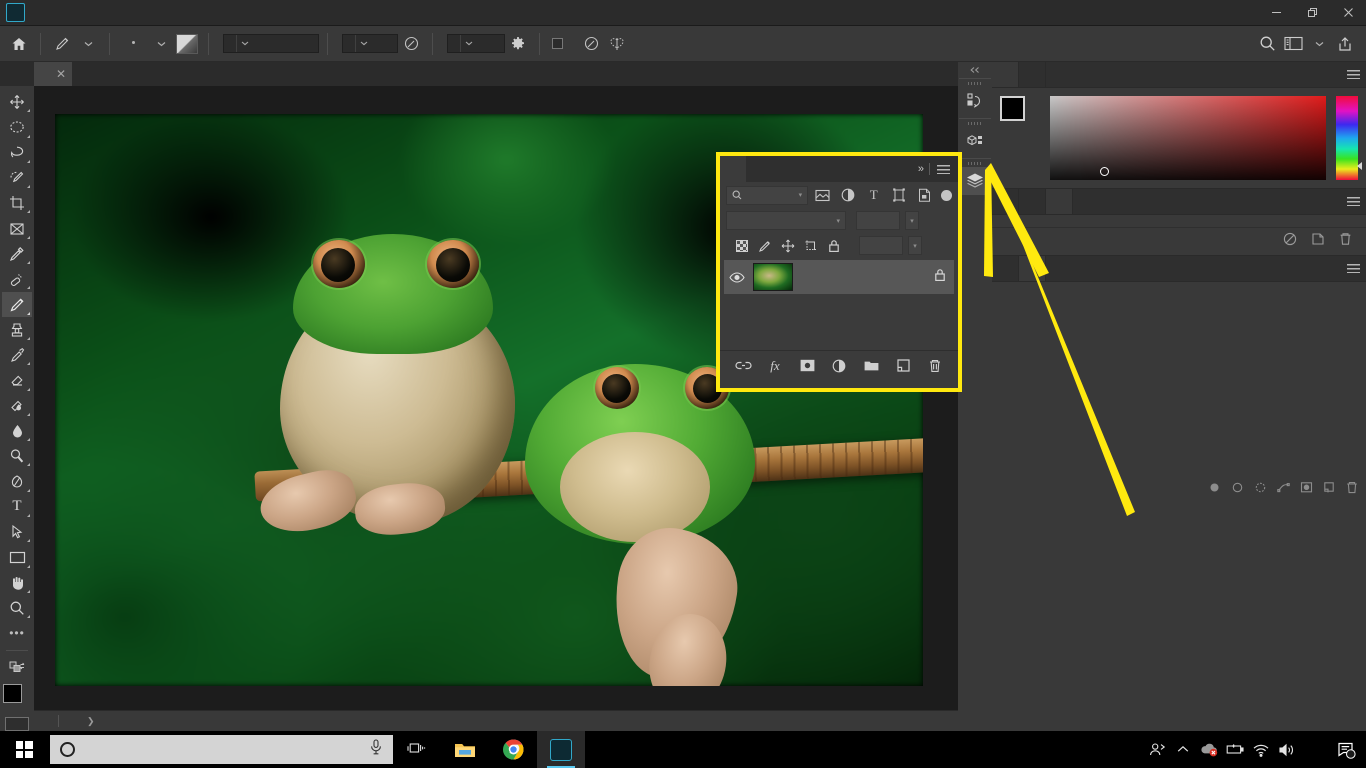 The image size is (1366, 768). Describe the element at coordinates (591, 44) in the screenshot. I see `pressure-size-icon` at that location.